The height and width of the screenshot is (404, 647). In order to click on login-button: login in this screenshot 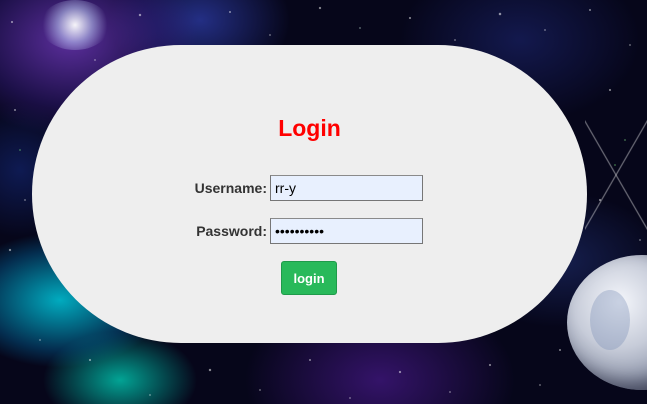, I will do `click(309, 278)`.